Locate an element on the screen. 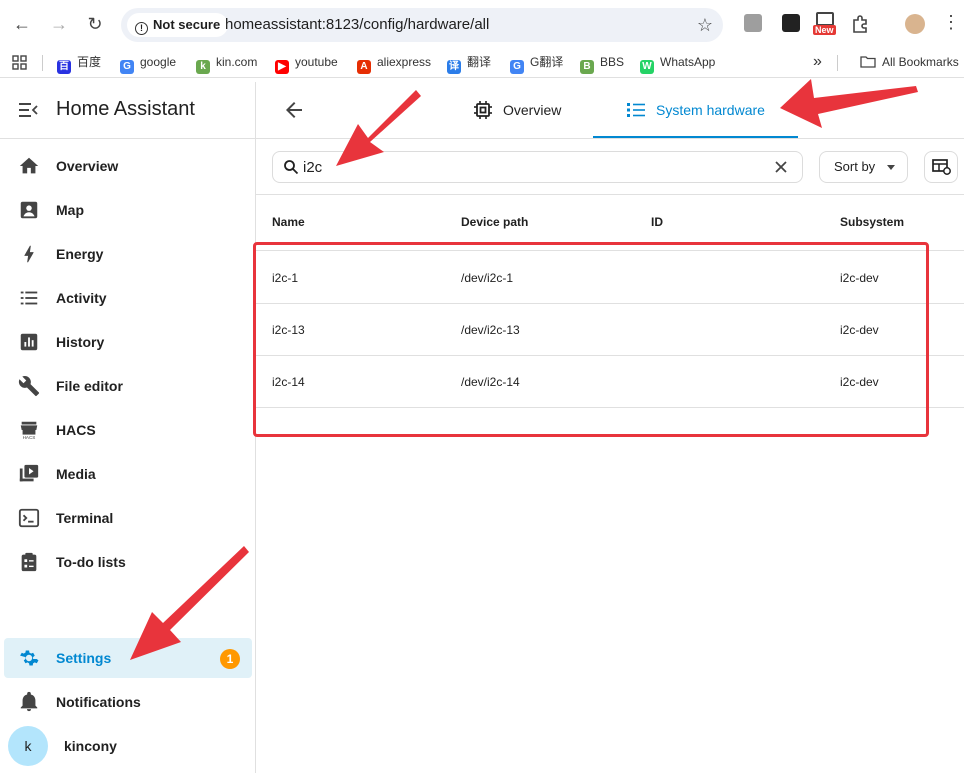 This screenshot has height=773, width=964. bookmark-label: kin.com is located at coordinates (237, 62).